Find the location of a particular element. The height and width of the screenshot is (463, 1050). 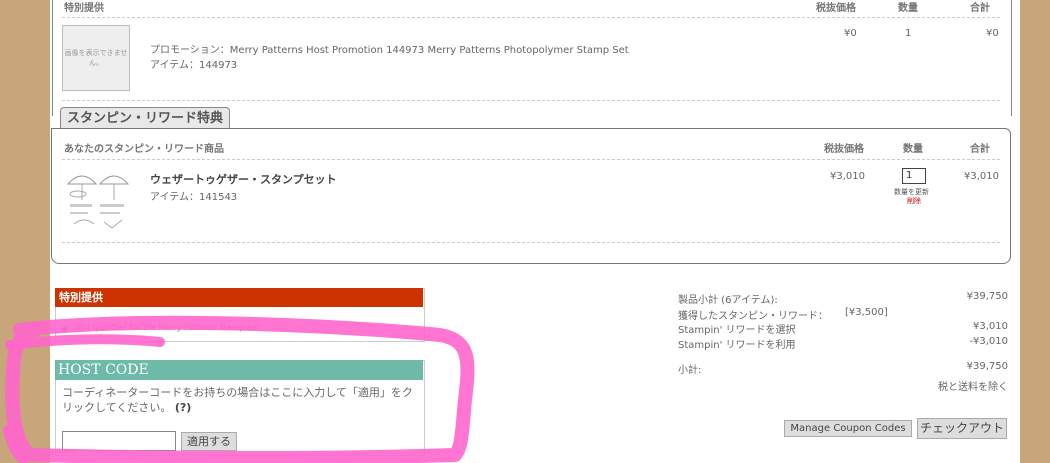

rewards-title: あなたのスタンピン・リワード商品 is located at coordinates (144, 149).